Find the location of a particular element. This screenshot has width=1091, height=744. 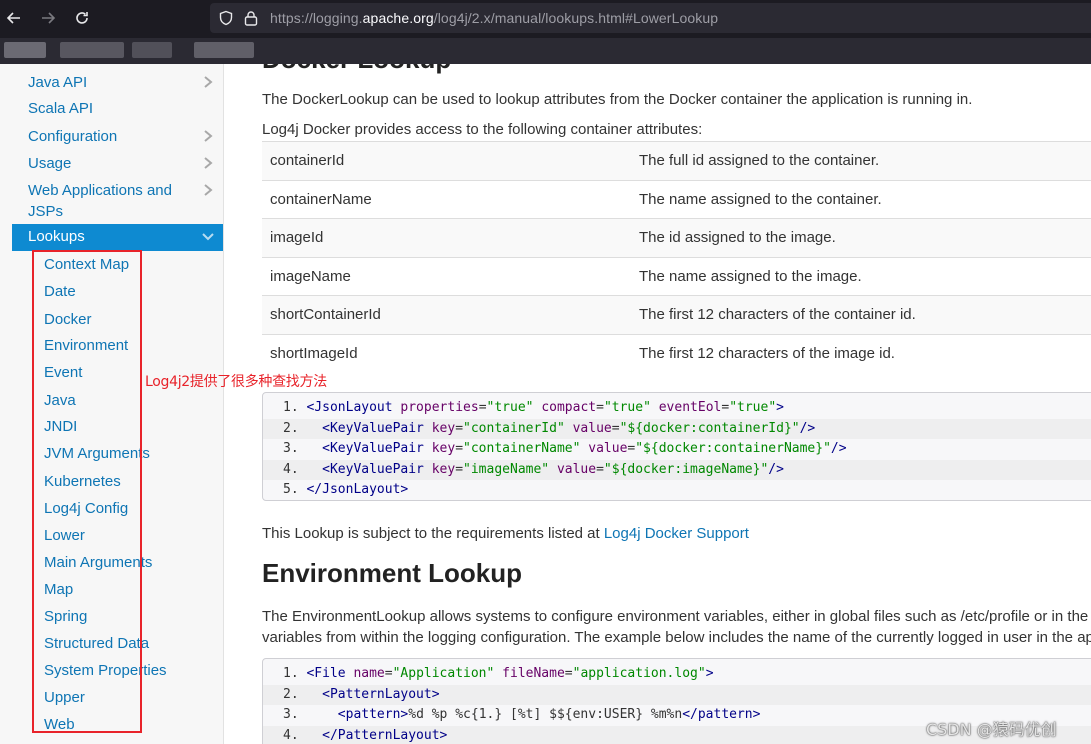

attribute-name: imageId is located at coordinates (446, 237).